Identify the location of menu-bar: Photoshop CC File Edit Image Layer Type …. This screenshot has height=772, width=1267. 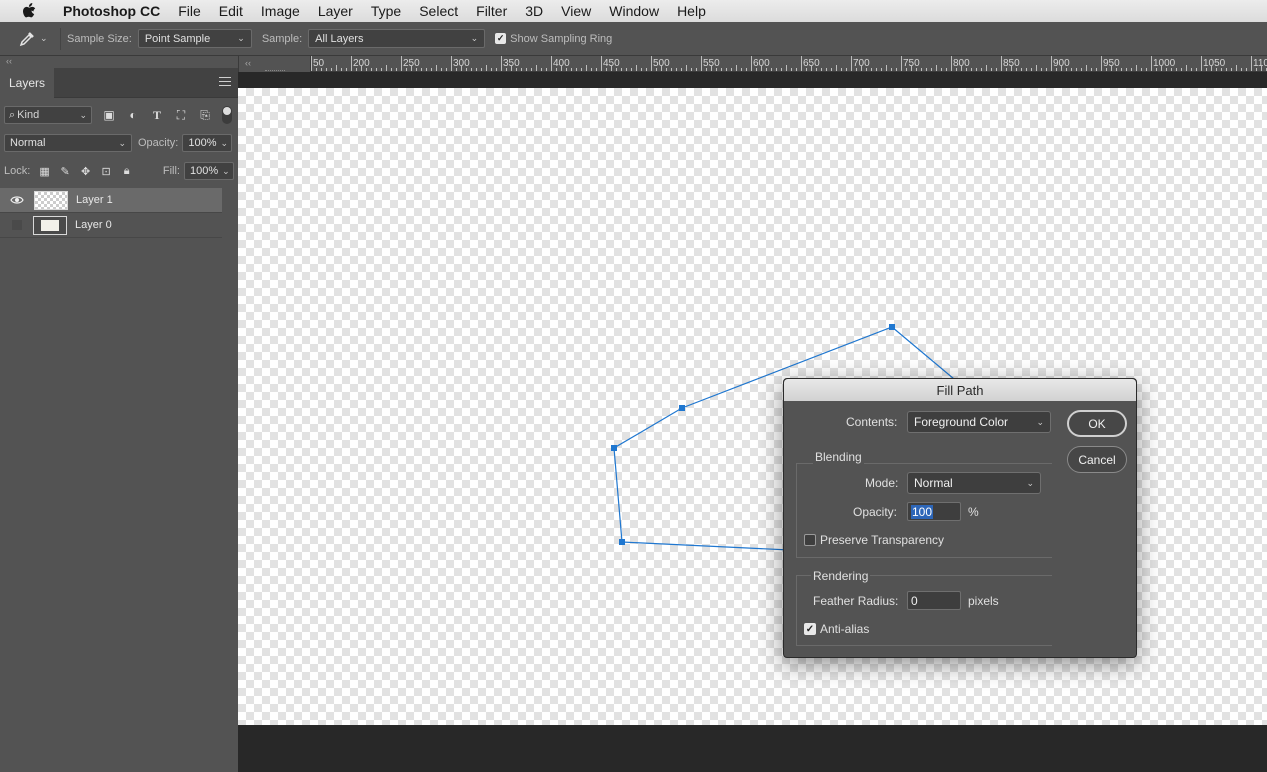
(633, 11).